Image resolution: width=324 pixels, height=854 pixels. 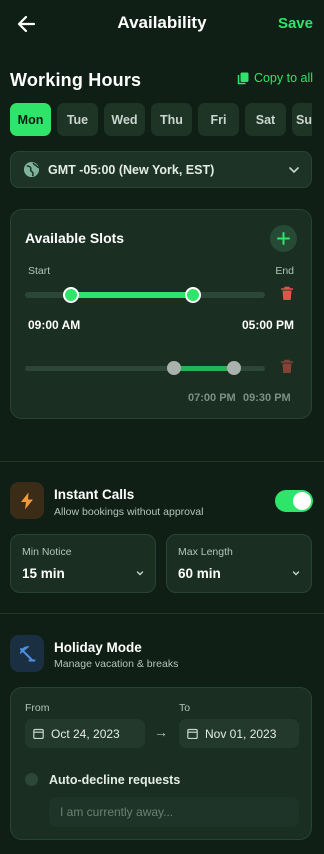 I want to click on start-label: Start, so click(x=39, y=271).